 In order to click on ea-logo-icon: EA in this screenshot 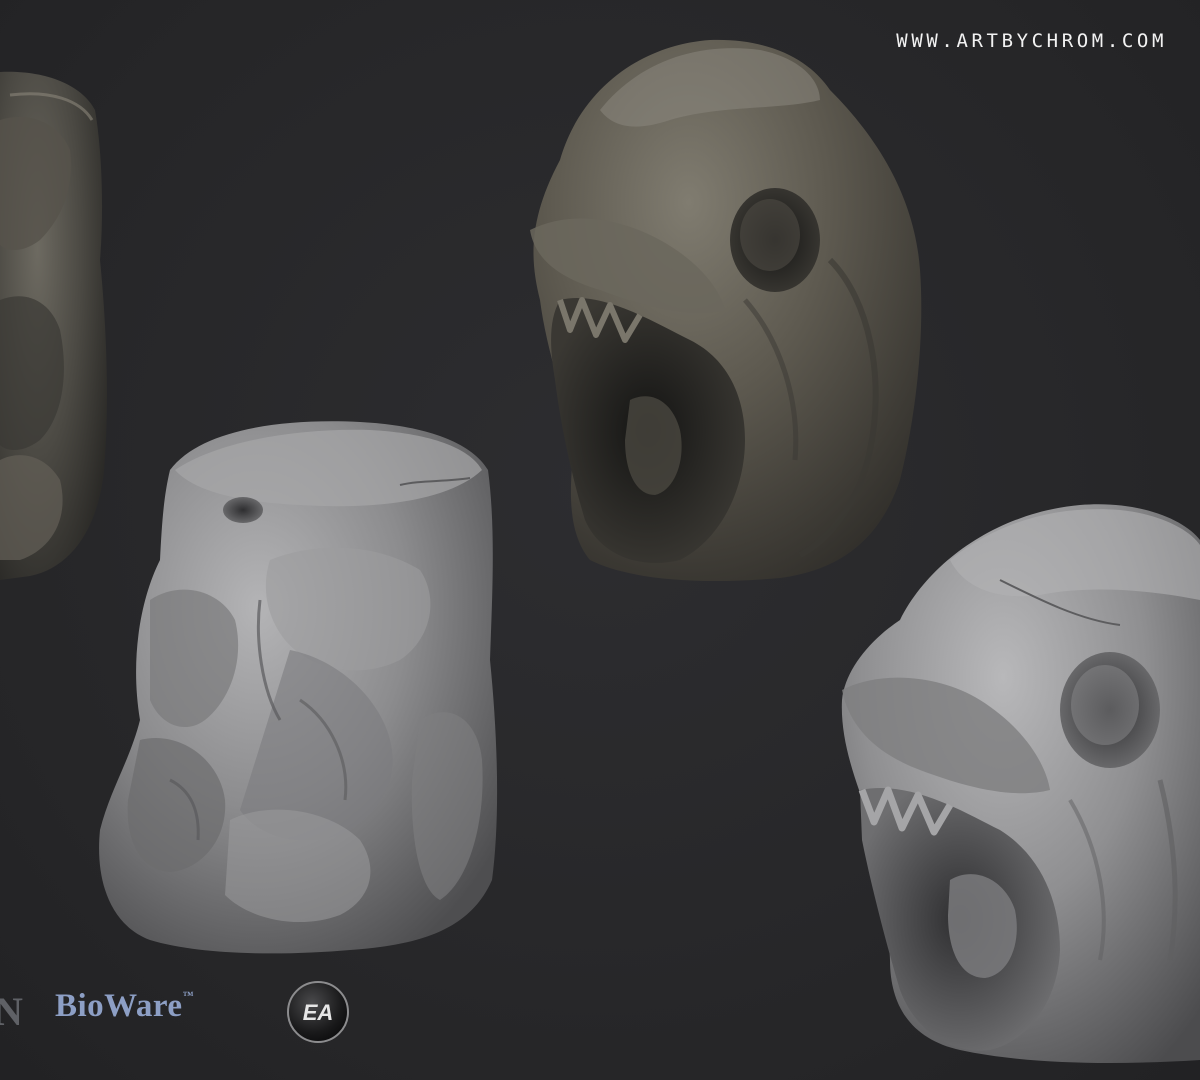, I will do `click(318, 1012)`.